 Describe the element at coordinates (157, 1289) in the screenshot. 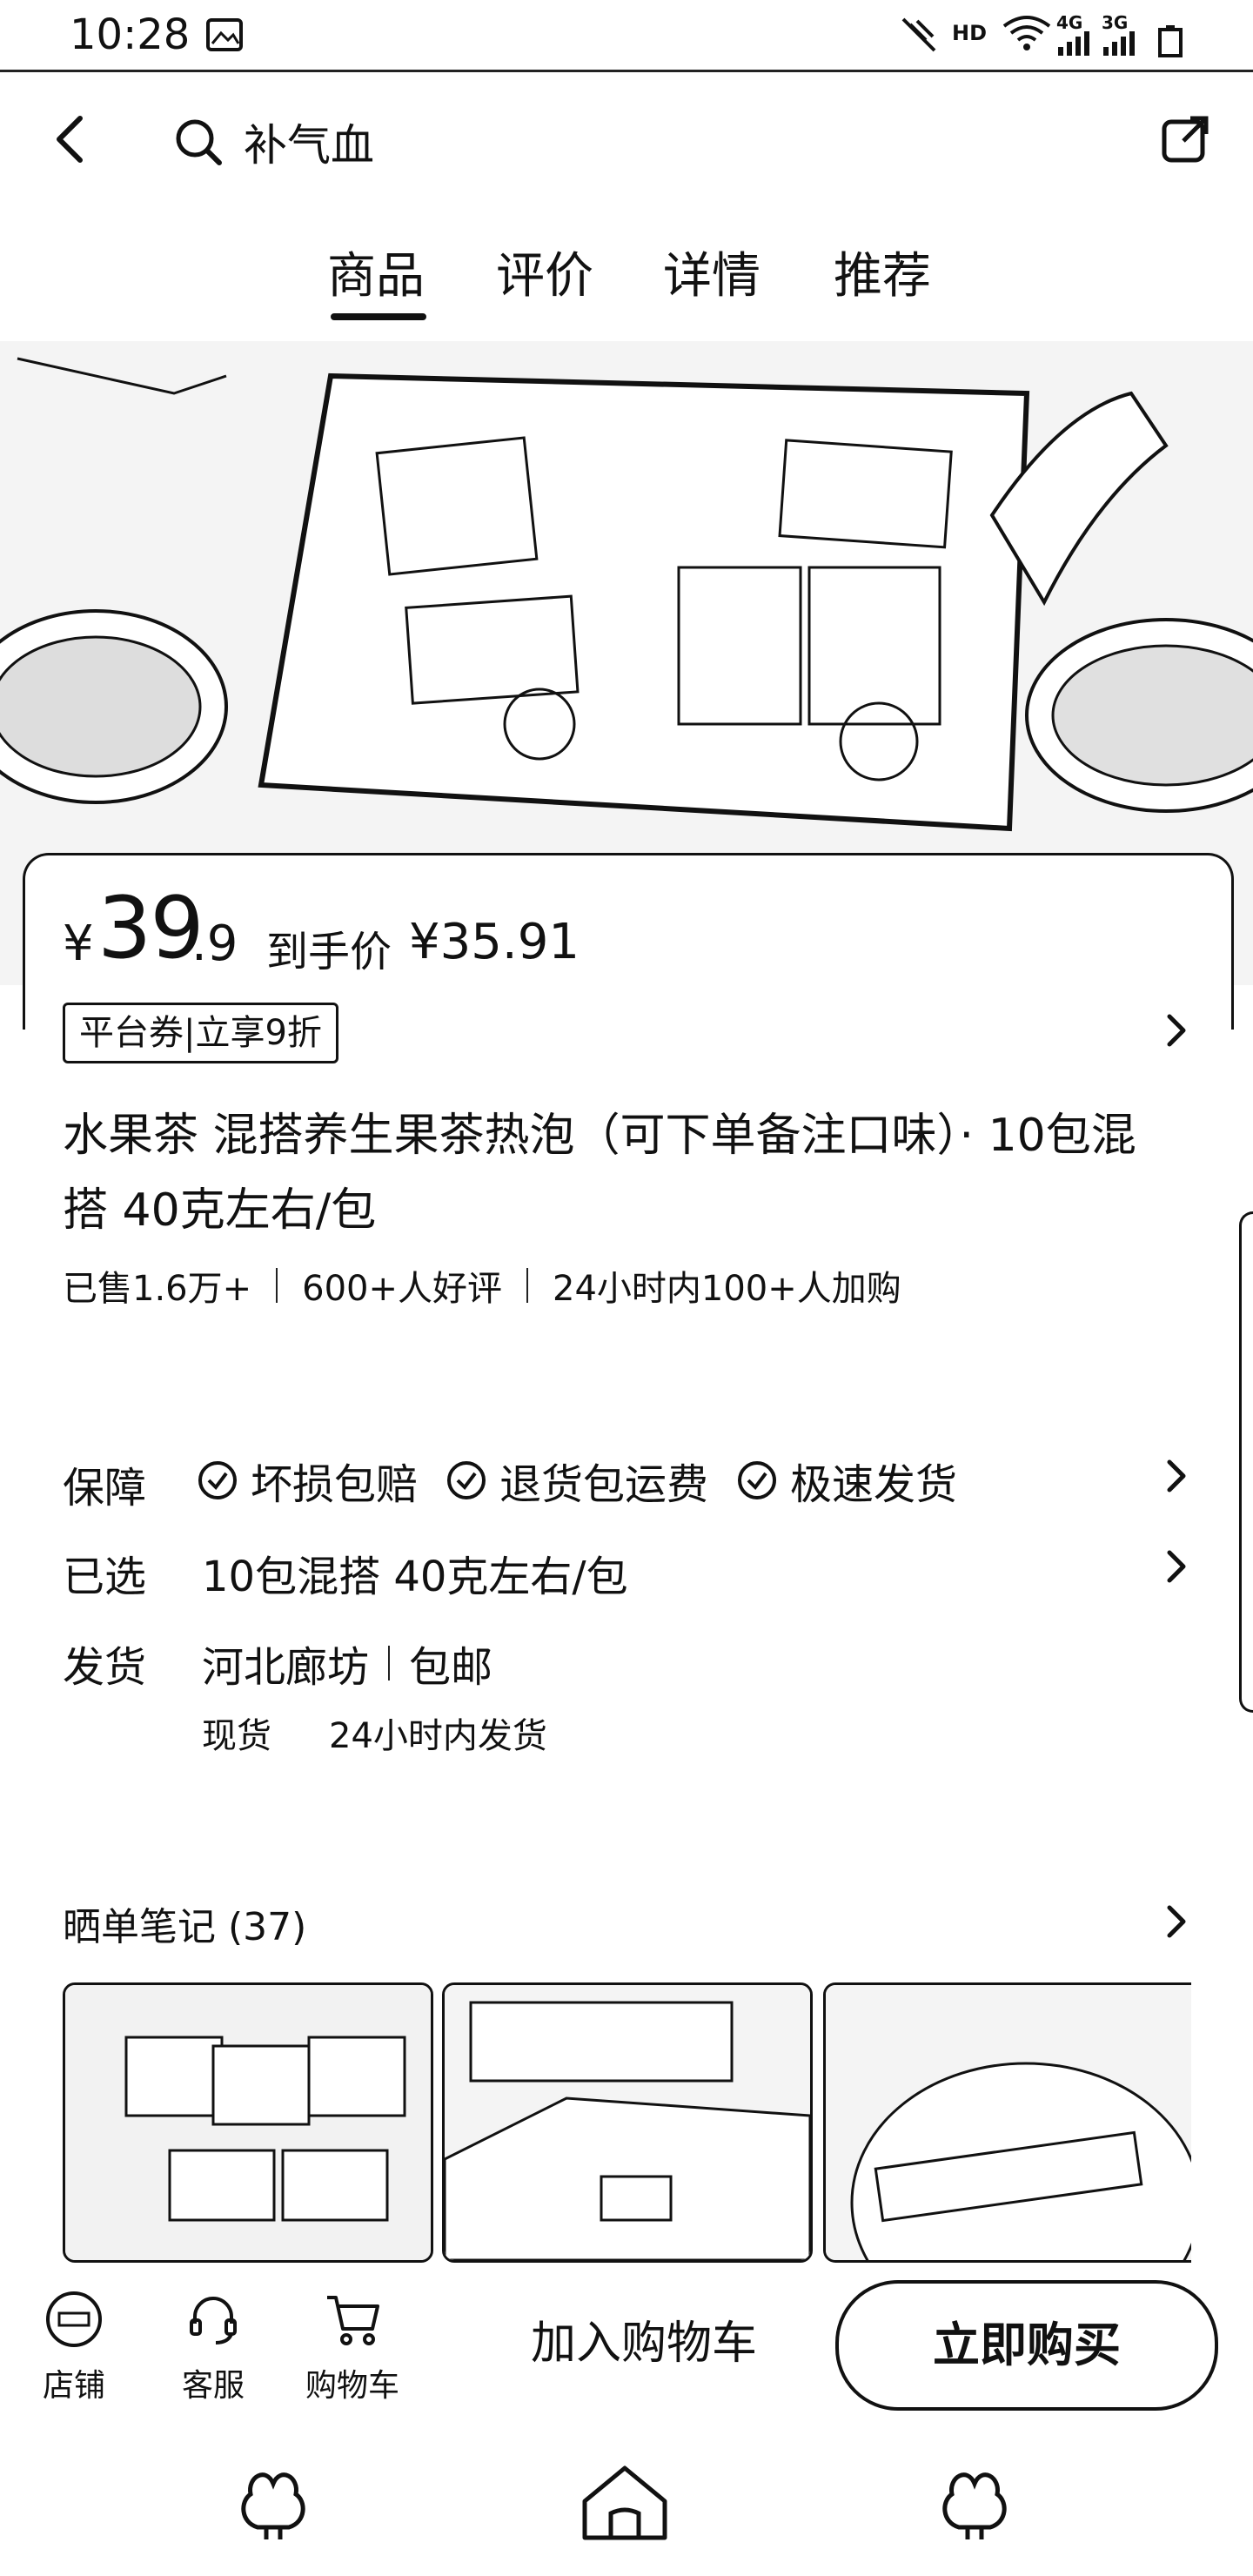

I see `sold-count: 已售1.6万+` at that location.